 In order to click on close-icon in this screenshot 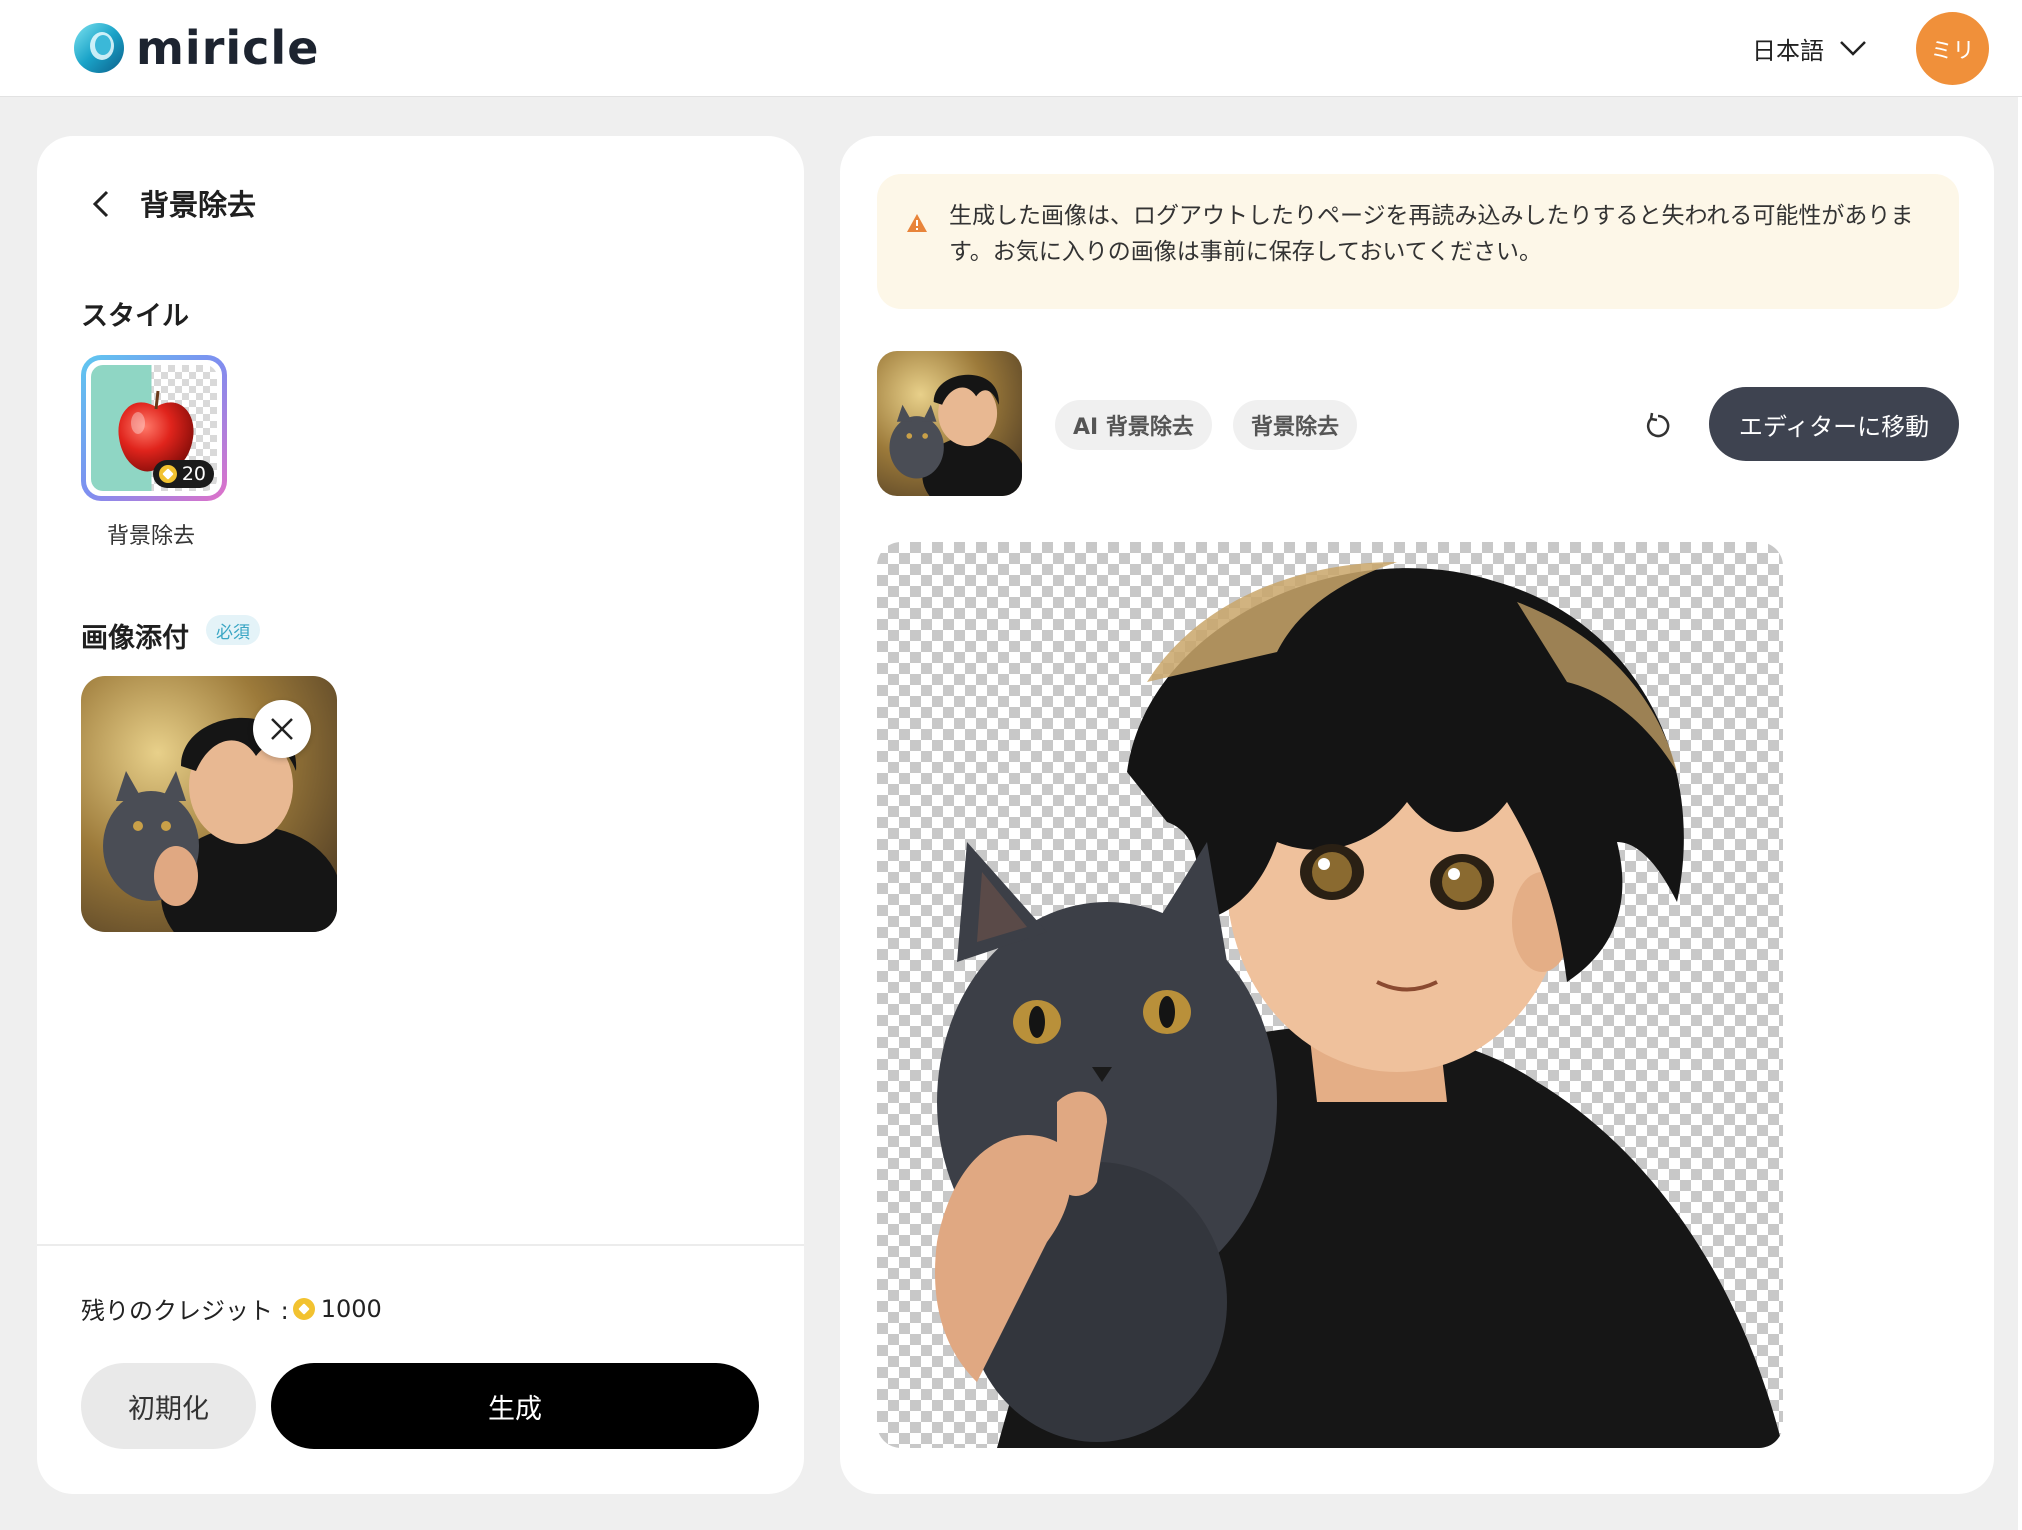, I will do `click(282, 729)`.